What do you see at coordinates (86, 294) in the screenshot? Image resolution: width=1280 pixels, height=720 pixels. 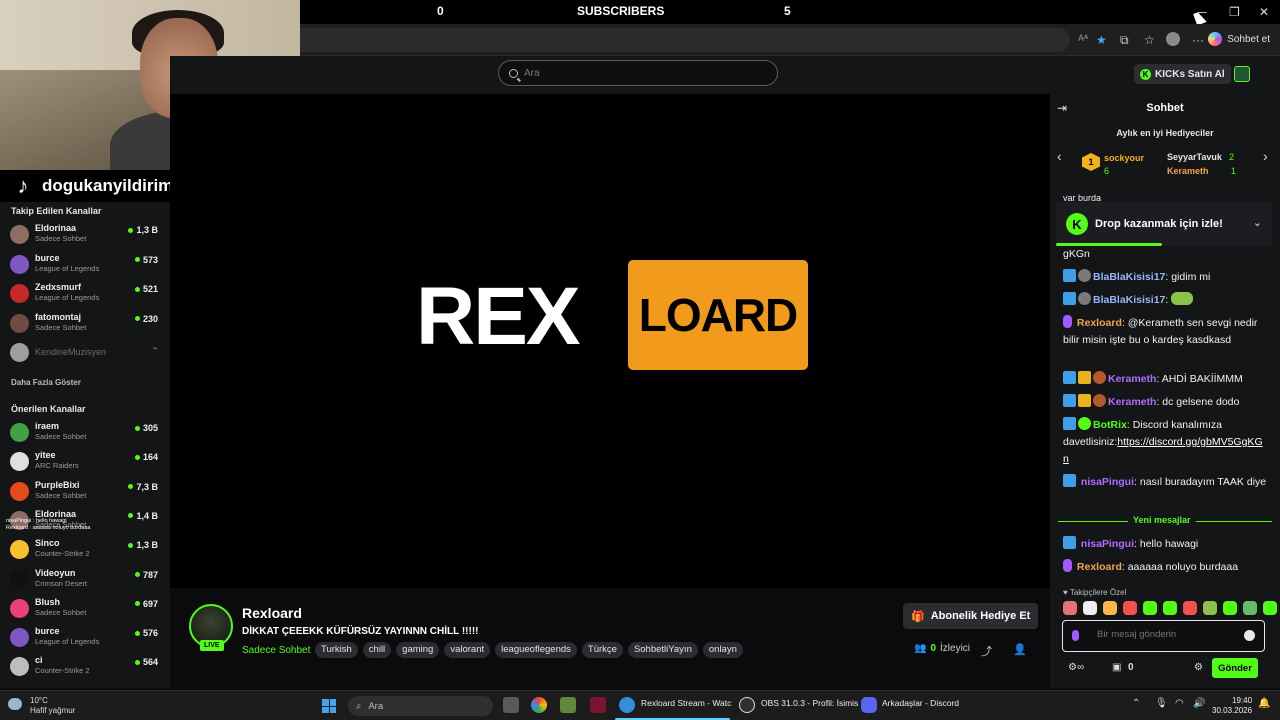 I see `sidebar-channel: Zedxsmurf League of Legends 521` at bounding box center [86, 294].